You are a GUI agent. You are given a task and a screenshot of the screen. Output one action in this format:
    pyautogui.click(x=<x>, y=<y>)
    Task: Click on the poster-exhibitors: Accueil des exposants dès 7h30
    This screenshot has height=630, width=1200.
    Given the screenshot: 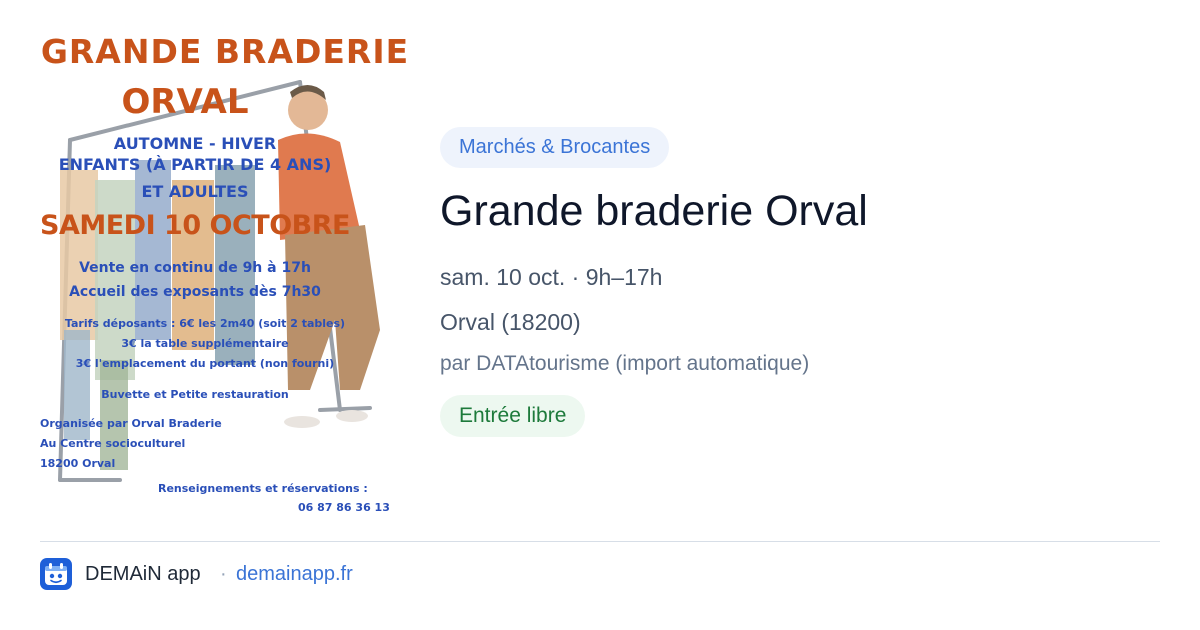 What is the action you would take?
    pyautogui.click(x=195, y=292)
    